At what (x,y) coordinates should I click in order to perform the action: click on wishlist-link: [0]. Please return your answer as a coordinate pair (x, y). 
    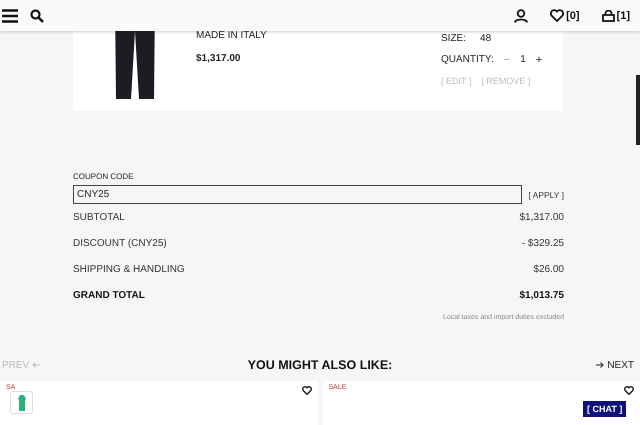
    Looking at the image, I should click on (565, 15).